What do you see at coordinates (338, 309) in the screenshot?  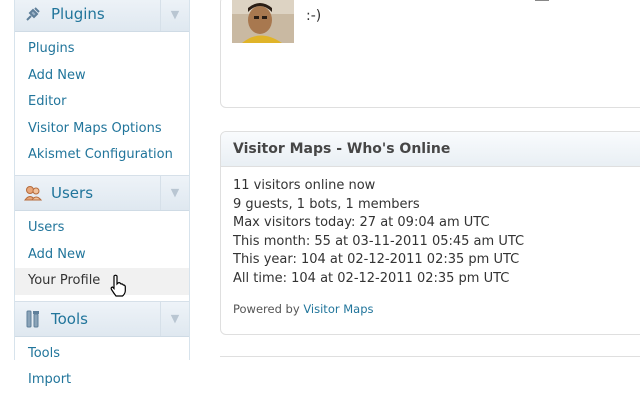 I see `visitor-maps-link: Visitor Maps` at bounding box center [338, 309].